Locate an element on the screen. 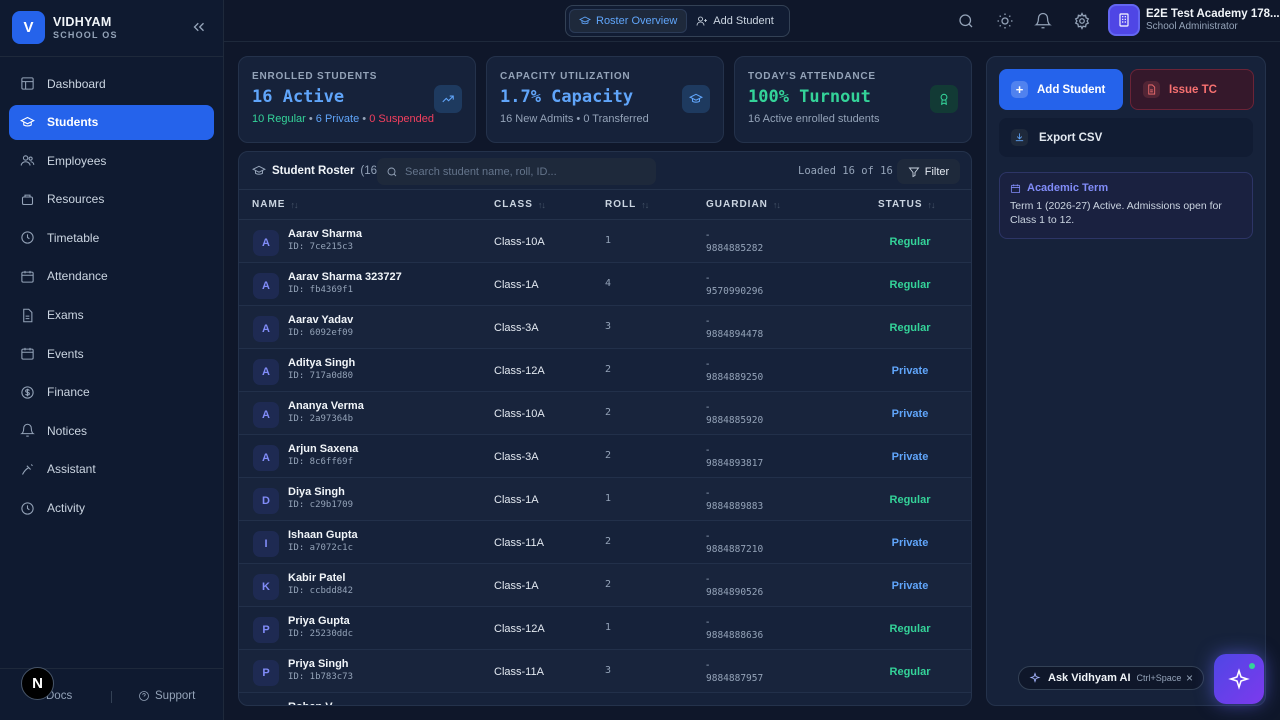 The width and height of the screenshot is (1280, 720). dollar-icon is located at coordinates (27, 392).